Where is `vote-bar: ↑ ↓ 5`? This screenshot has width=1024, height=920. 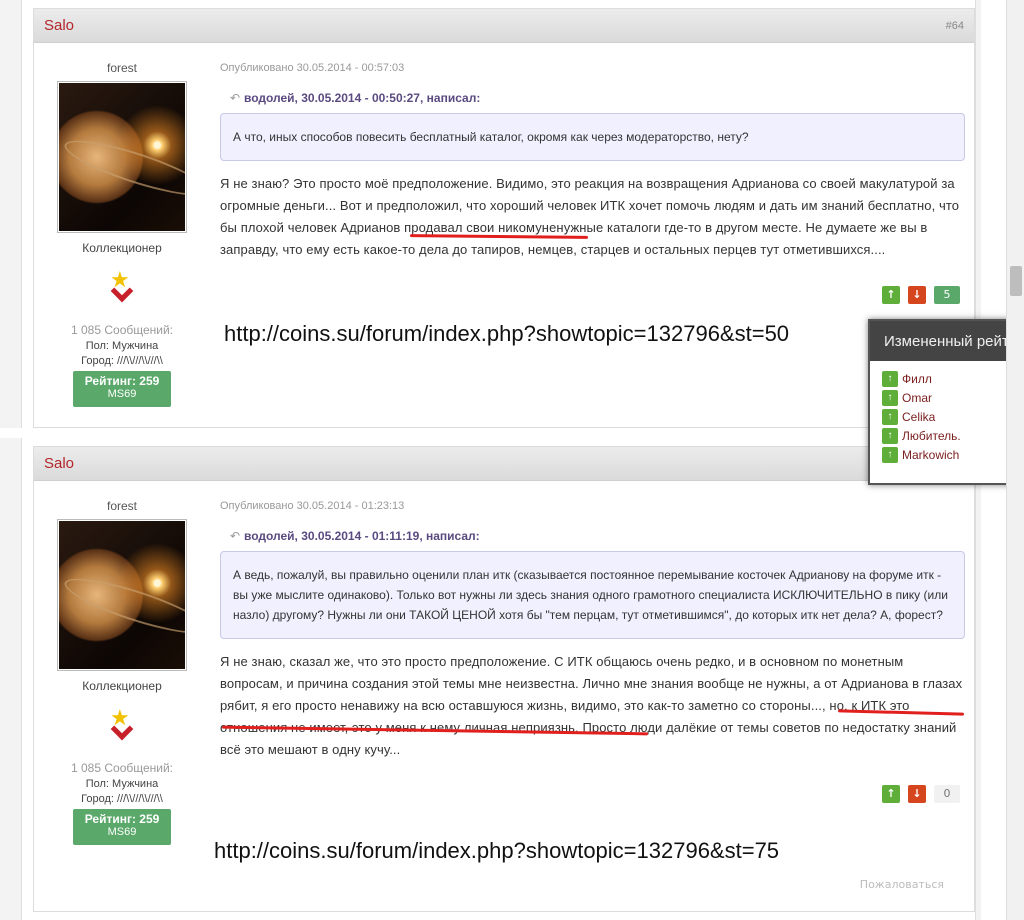
vote-bar: ↑ ↓ 5 is located at coordinates (921, 295).